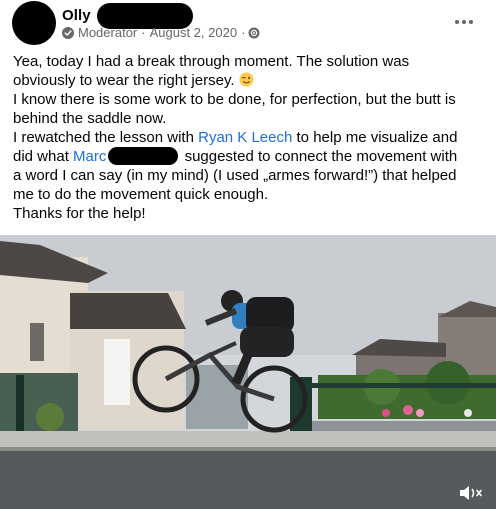  Describe the element at coordinates (254, 32) in the screenshot. I see `globe-icon` at that location.